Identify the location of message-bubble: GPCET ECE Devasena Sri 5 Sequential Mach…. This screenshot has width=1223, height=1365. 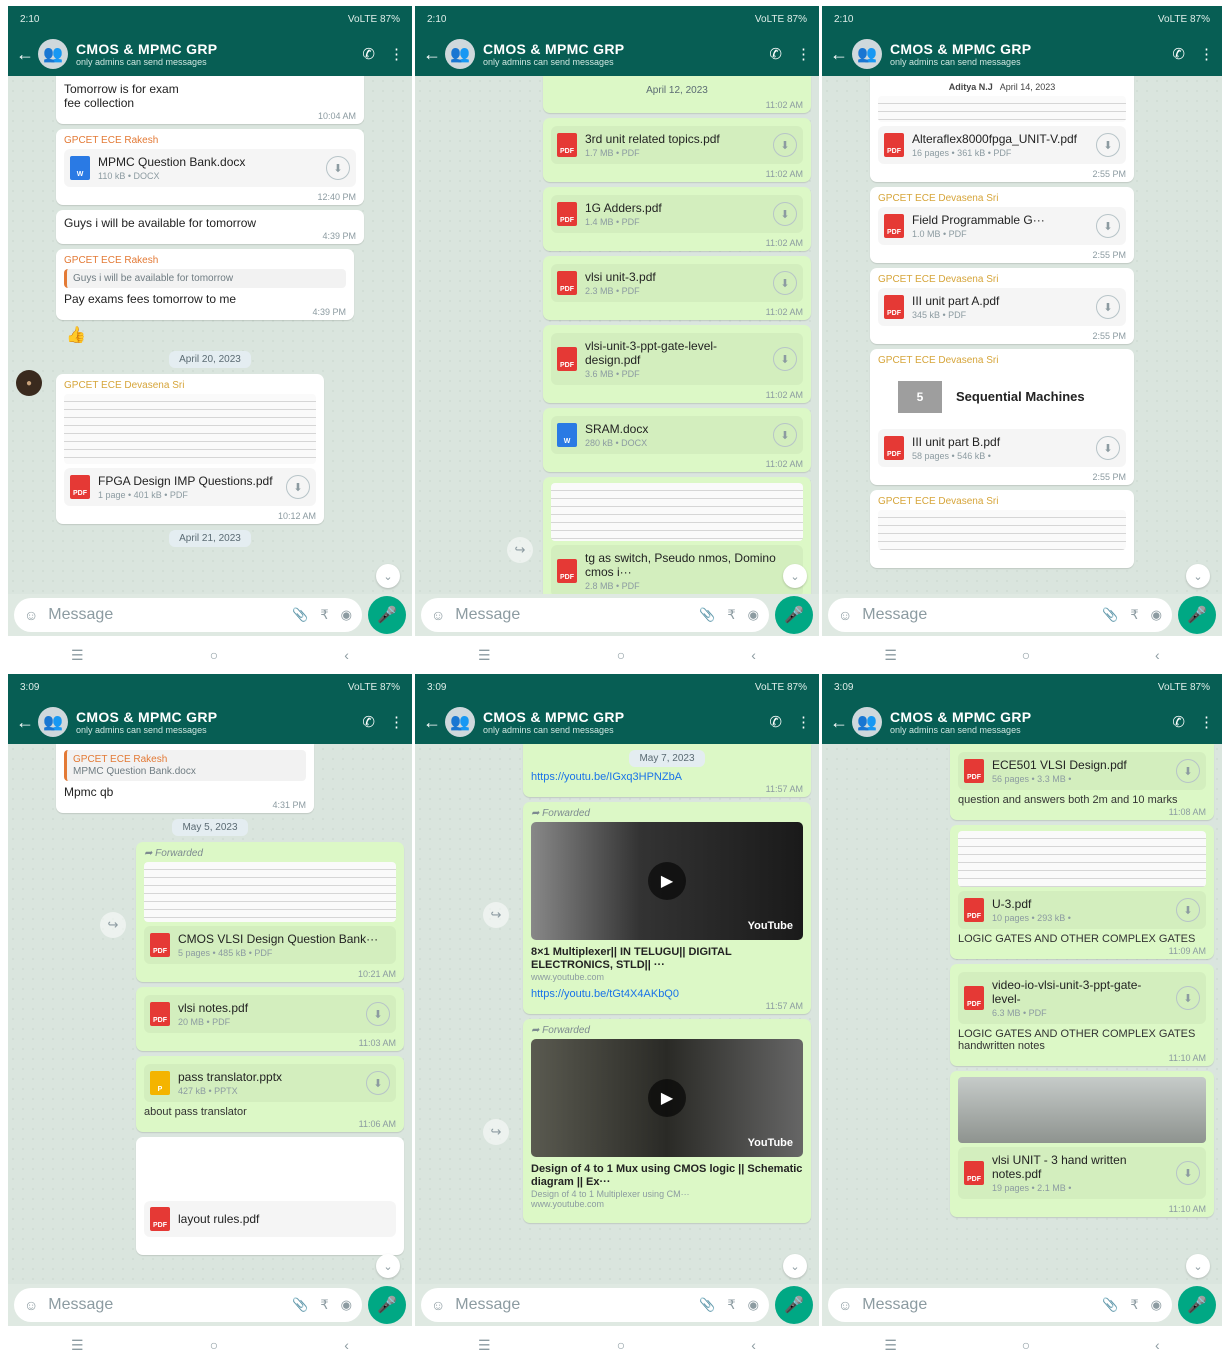
(1002, 417).